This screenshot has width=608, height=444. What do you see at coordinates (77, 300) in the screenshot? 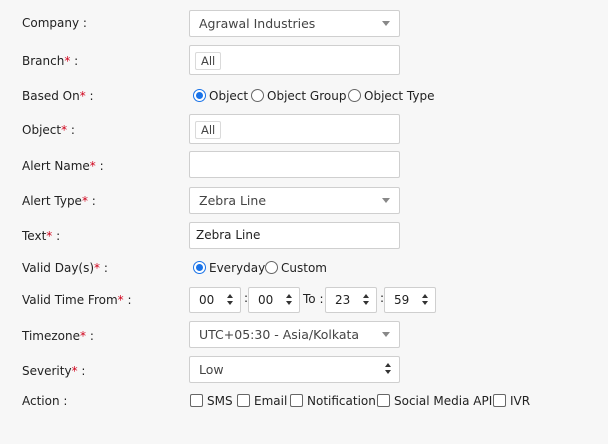
I see `valid-time-label: Valid Time From* :` at bounding box center [77, 300].